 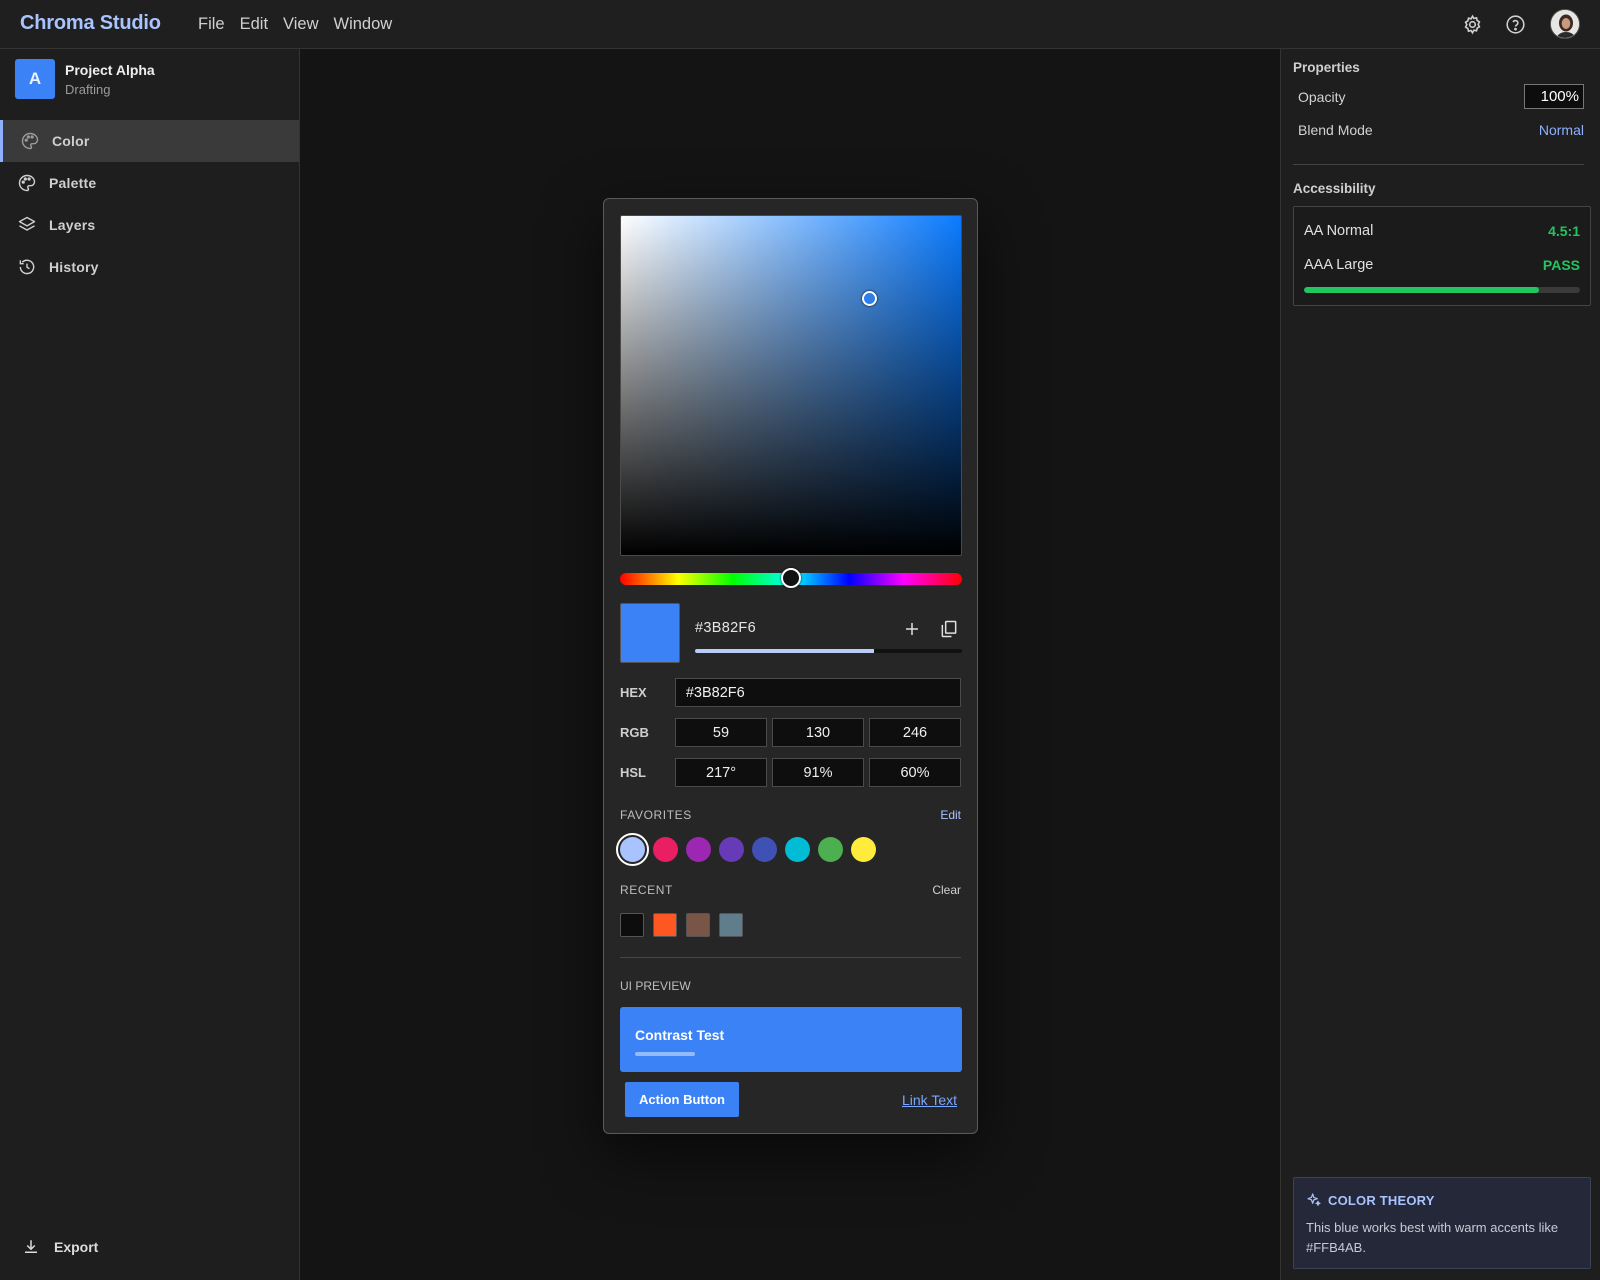 I want to click on sidebar-item-color: Color, so click(x=149, y=141).